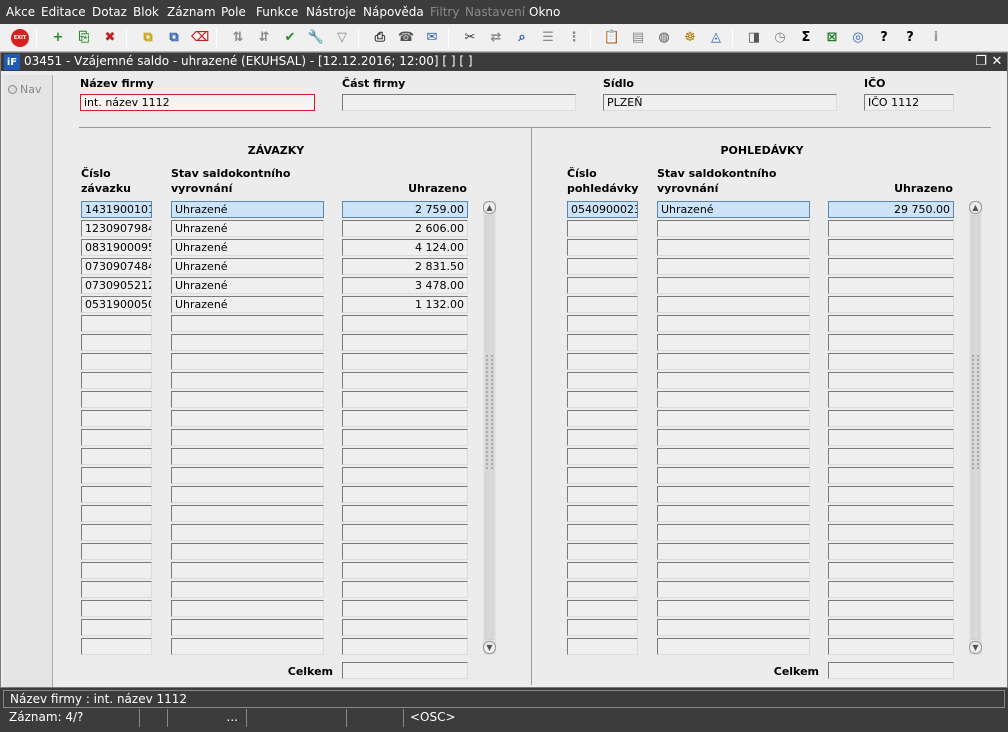  Describe the element at coordinates (116, 418) in the screenshot. I see `zavazky-row-12-cislo` at that location.